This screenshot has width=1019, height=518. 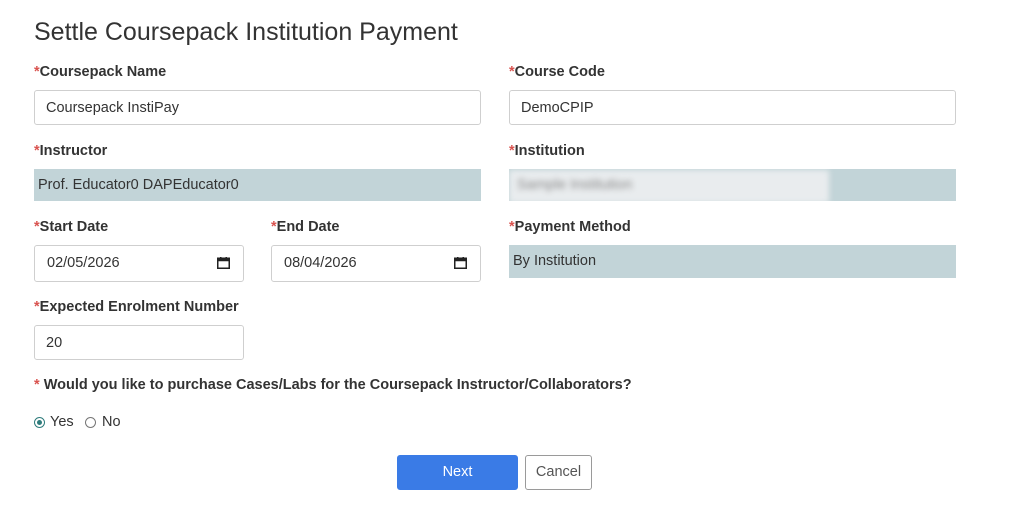 I want to click on expected-enrolment-input, so click(x=139, y=342).